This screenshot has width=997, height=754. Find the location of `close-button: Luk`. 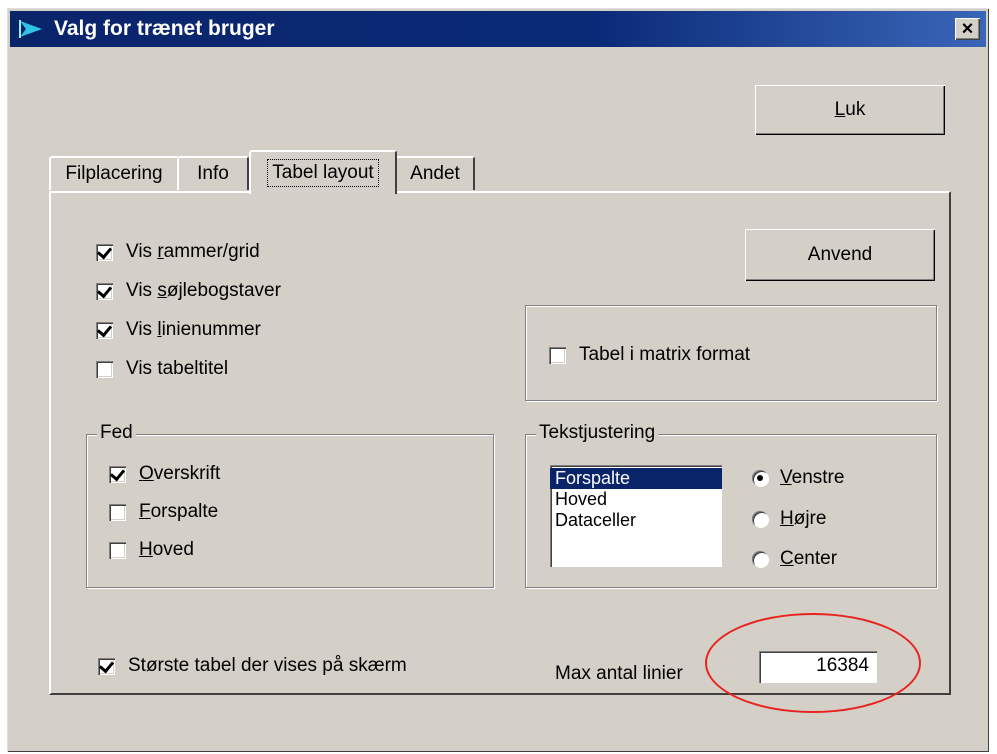

close-button: Luk is located at coordinates (850, 110).